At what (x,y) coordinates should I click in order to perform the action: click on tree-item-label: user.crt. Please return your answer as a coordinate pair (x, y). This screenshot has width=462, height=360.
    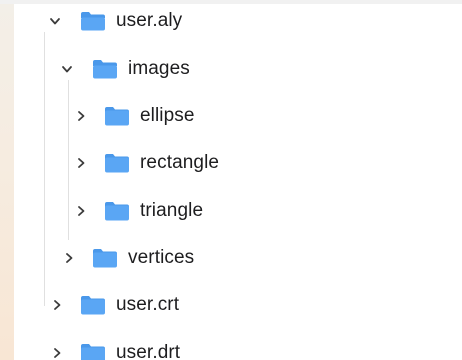
    Looking at the image, I should click on (148, 304).